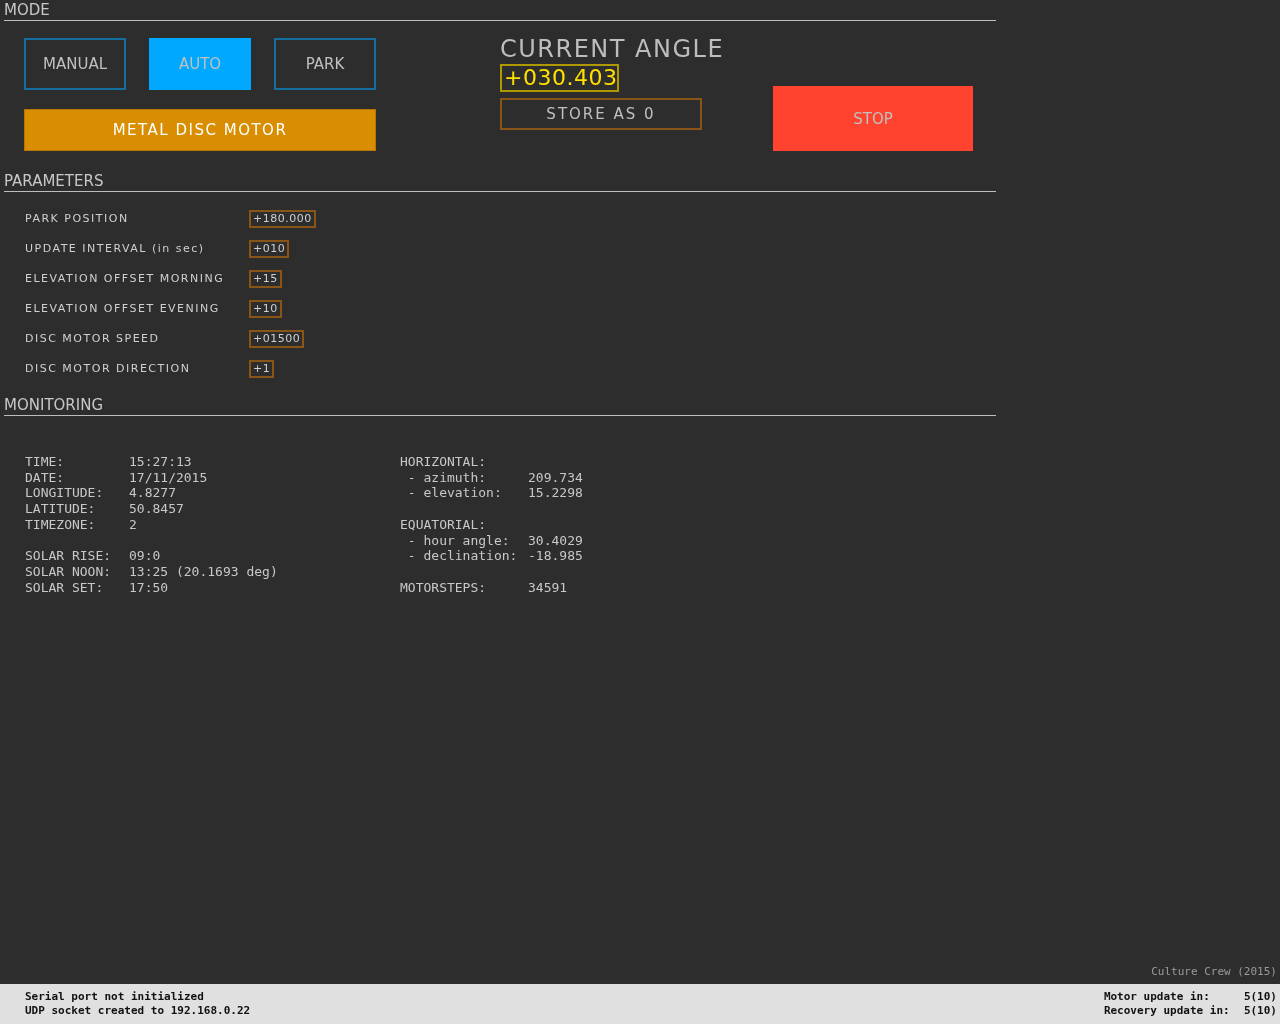 The image size is (1280, 1024). I want to click on parameter-label: PARK POSITION, so click(77, 219).